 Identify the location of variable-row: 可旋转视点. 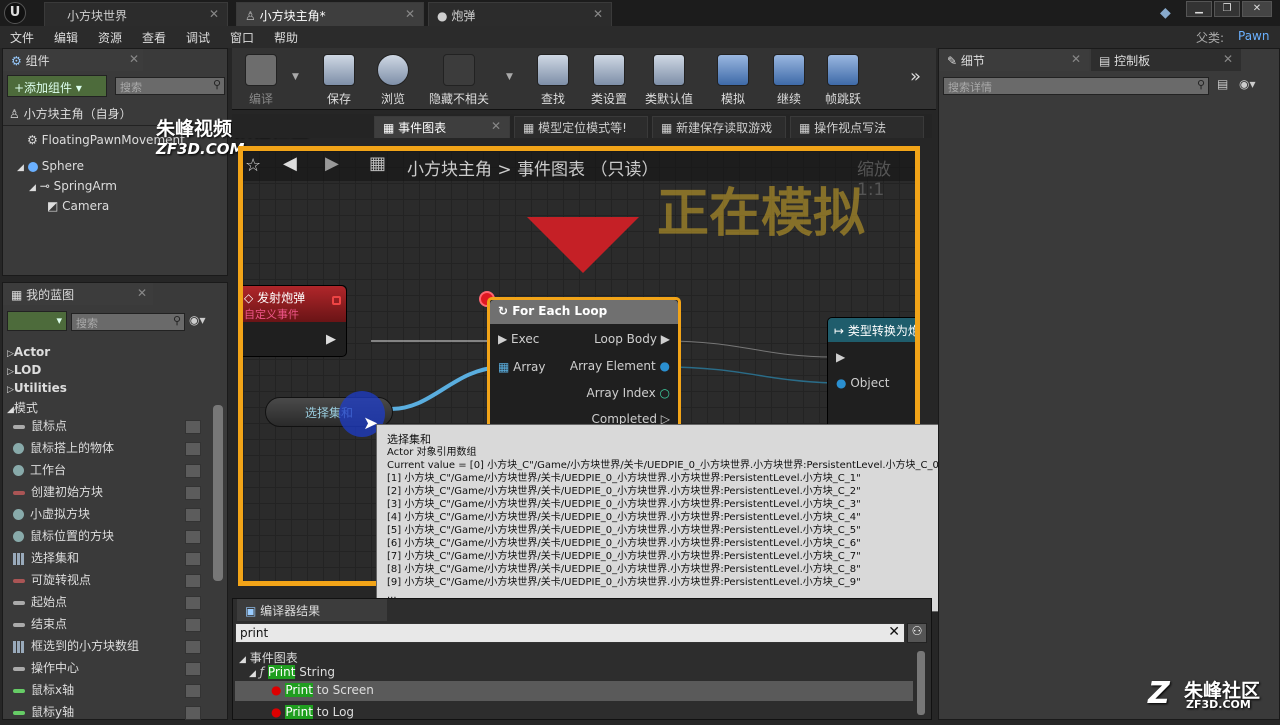
(111, 582).